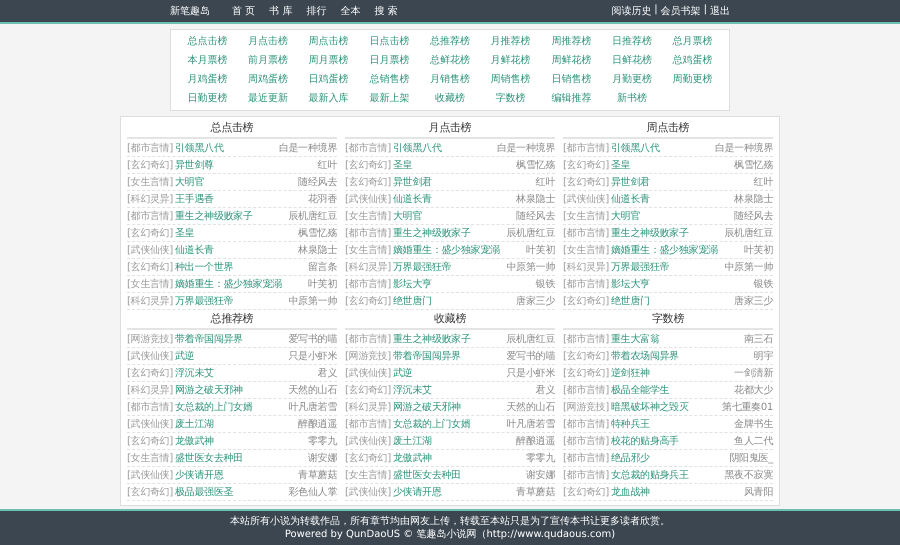  I want to click on ranking-link: 总销售榜, so click(389, 79).